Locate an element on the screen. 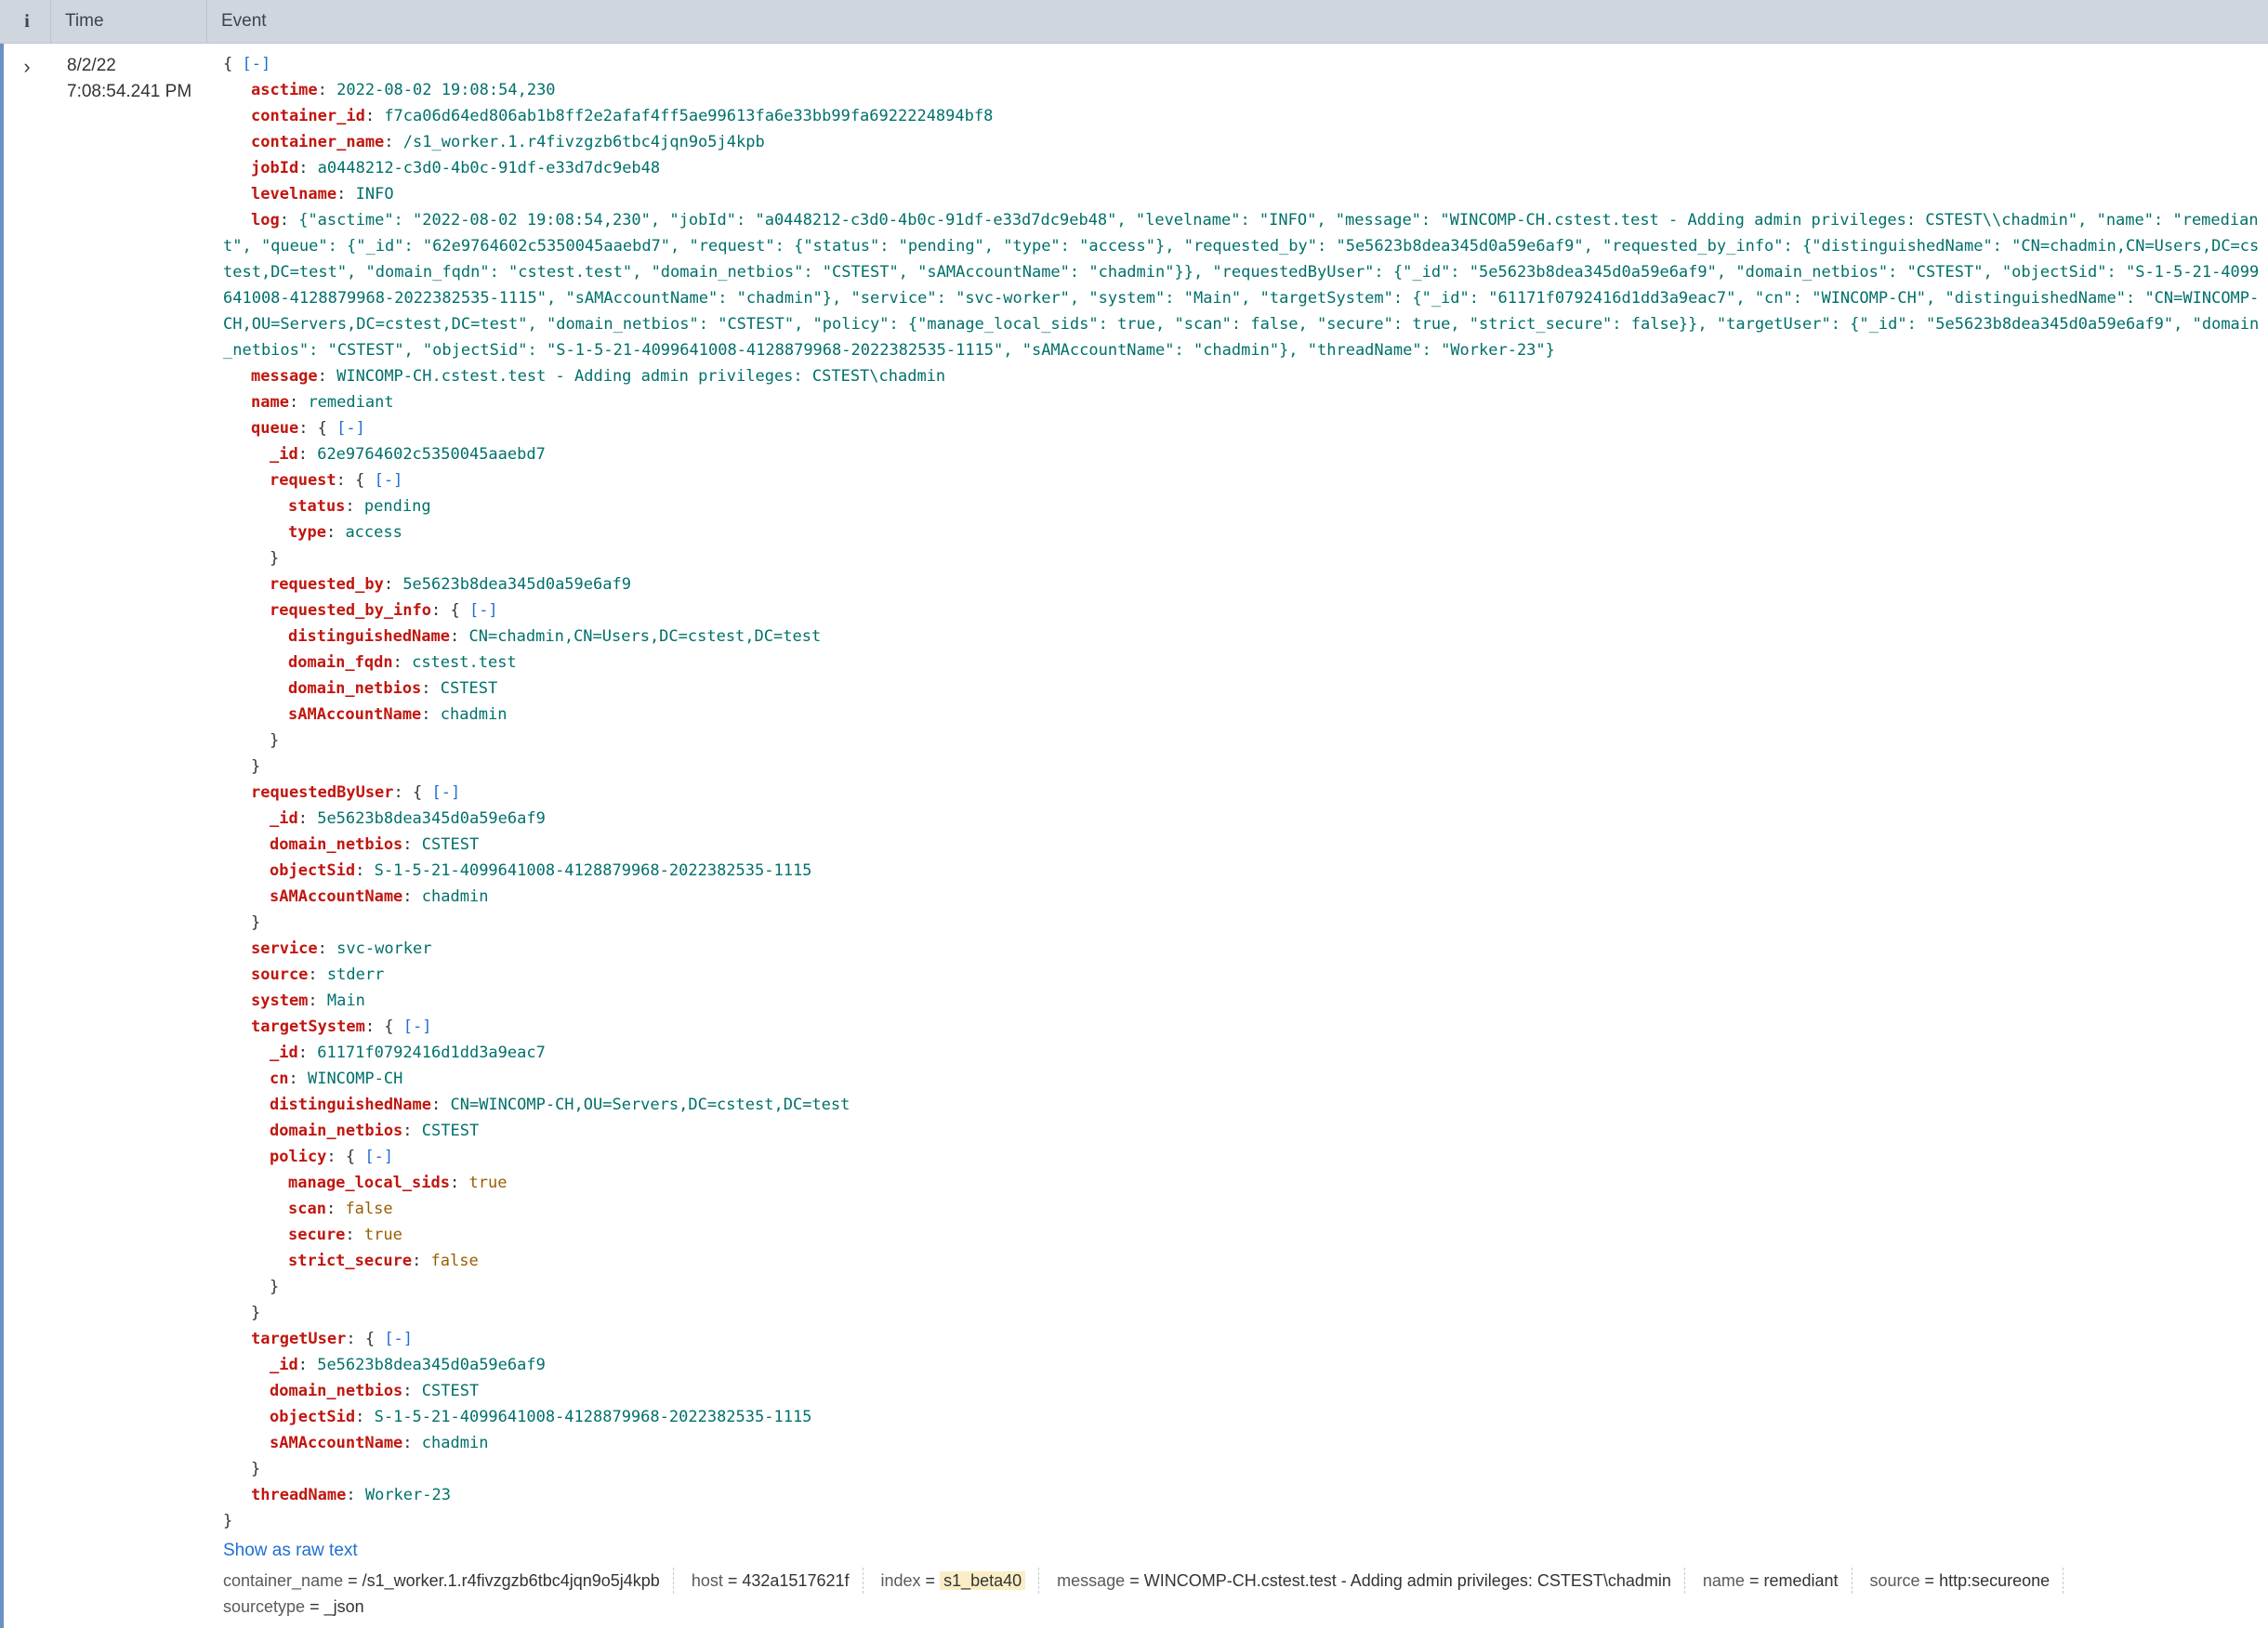 This screenshot has width=2268, height=1628. json-key: status is located at coordinates (317, 506).